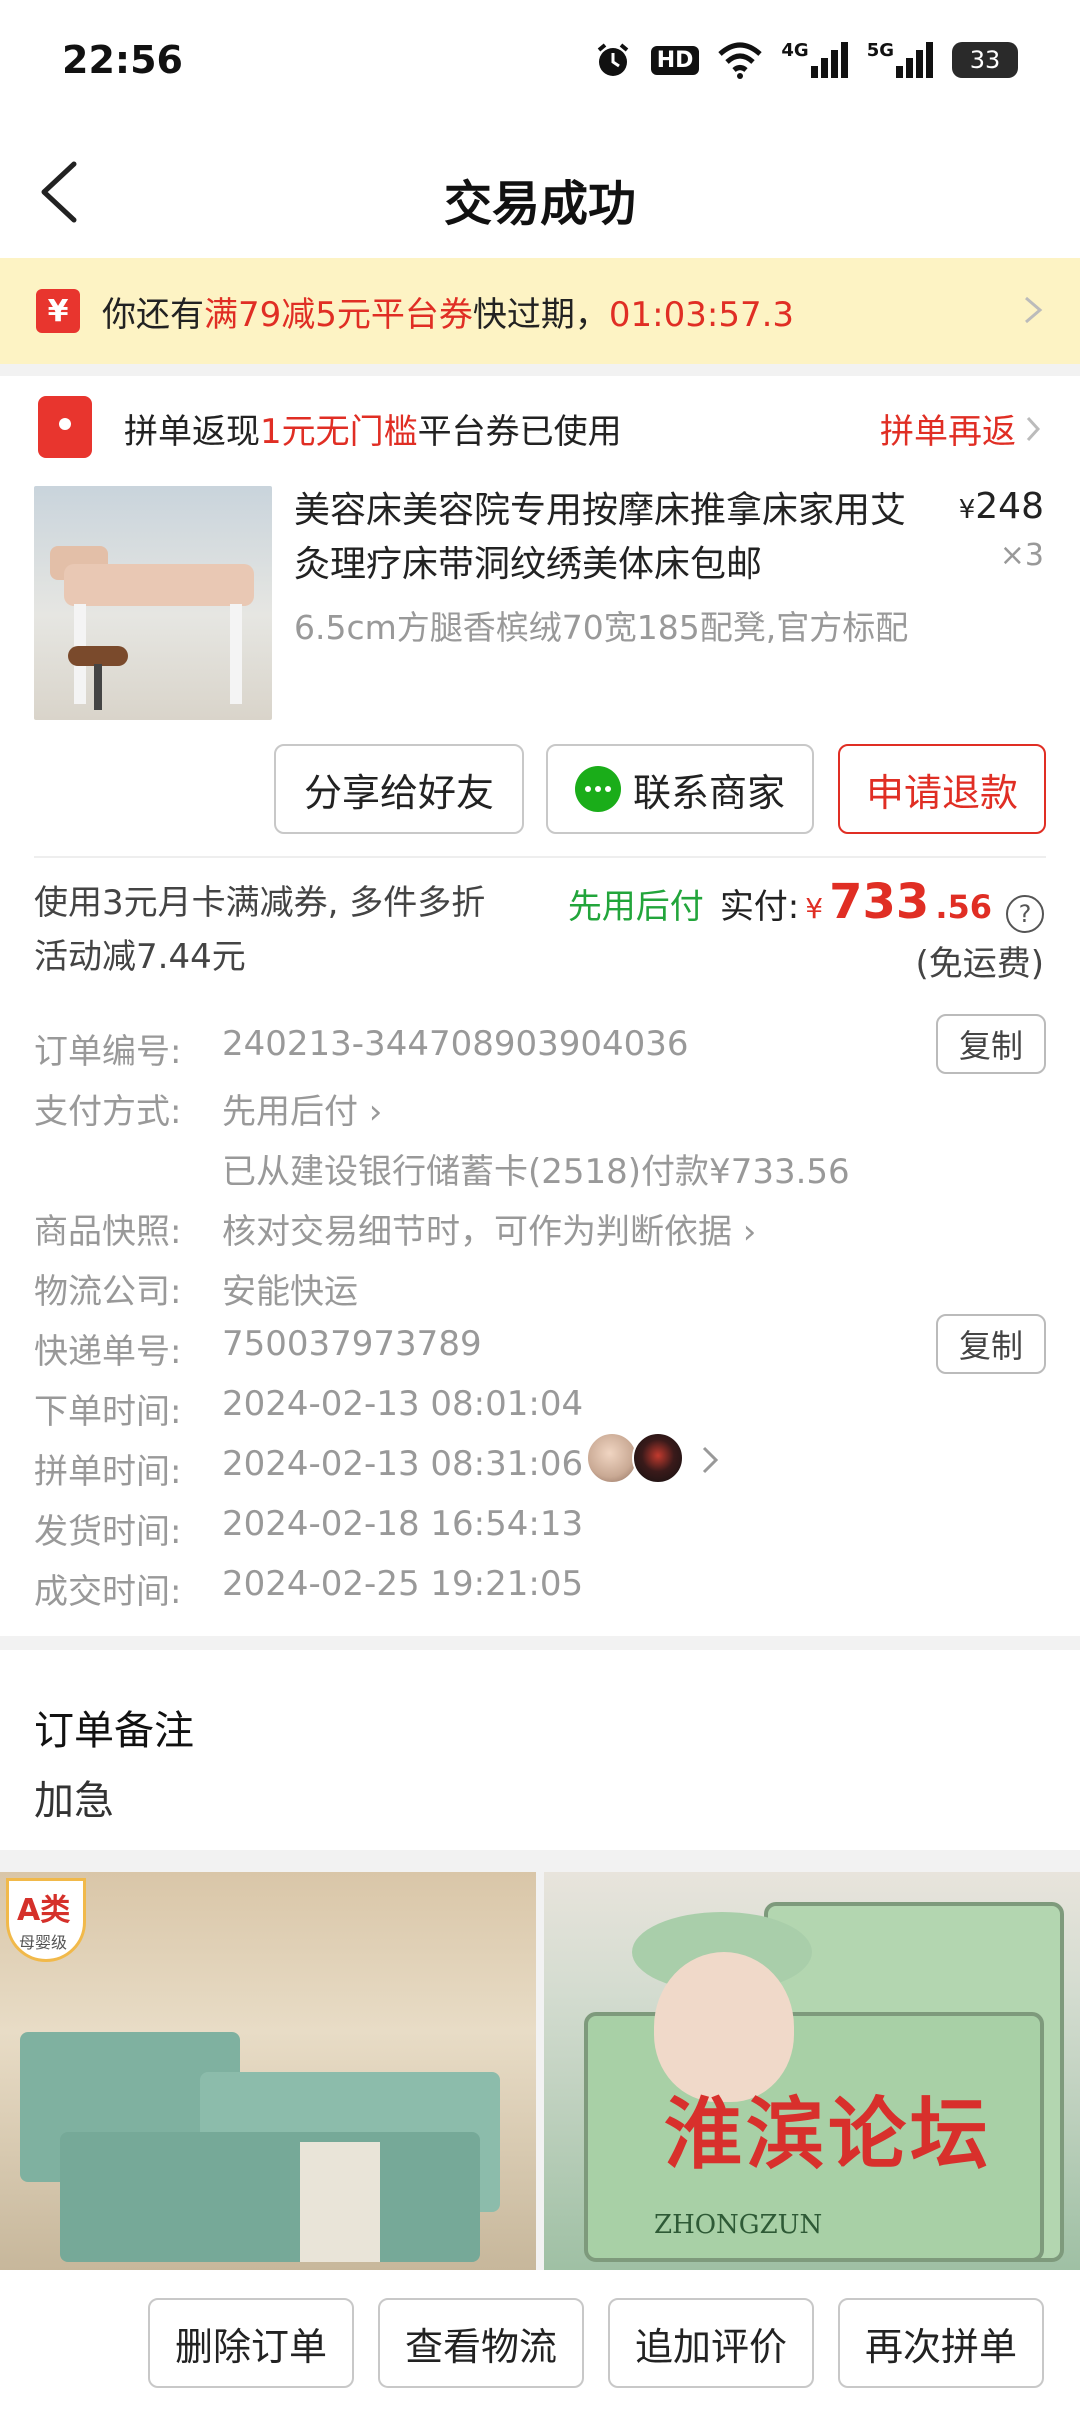 This screenshot has height=2414, width=1080. I want to click on payment-source-row: 已从建设银行储蓄卡(2518)付款¥733.56, so click(540, 1174).